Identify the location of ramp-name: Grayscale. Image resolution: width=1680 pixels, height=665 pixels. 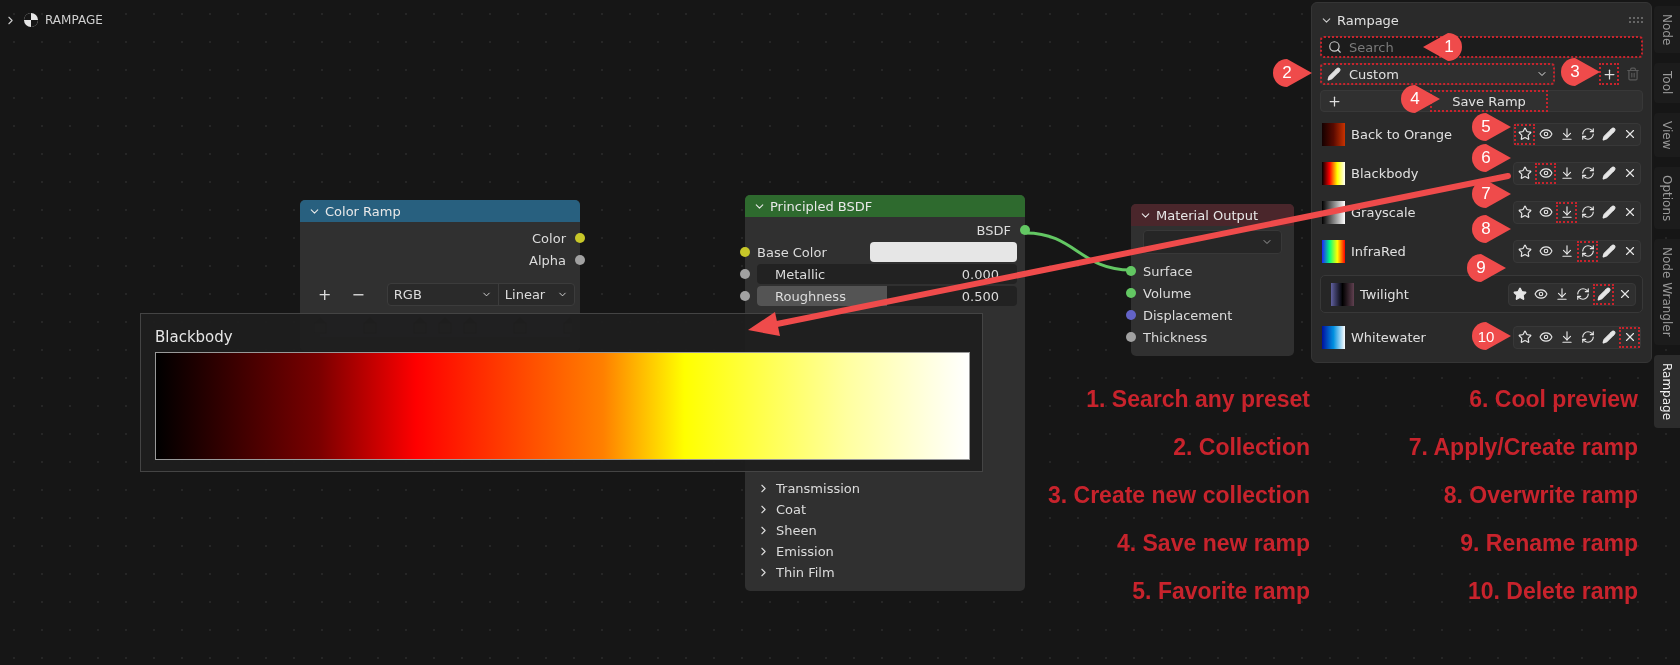
(1383, 212).